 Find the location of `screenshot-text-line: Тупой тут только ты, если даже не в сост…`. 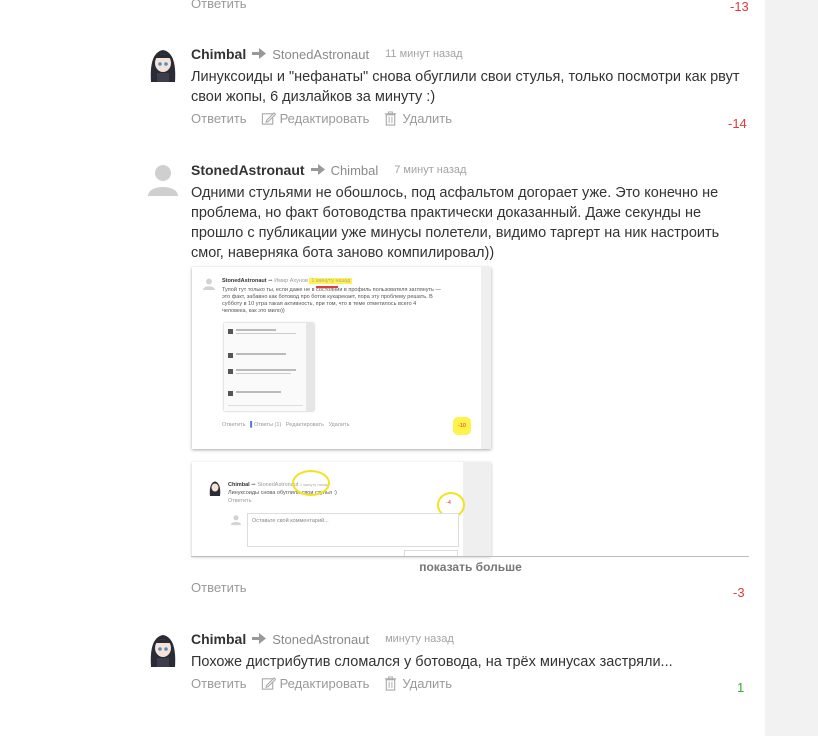

screenshot-text-line: Тупой тут только ты, если даже не в сост… is located at coordinates (331, 290).